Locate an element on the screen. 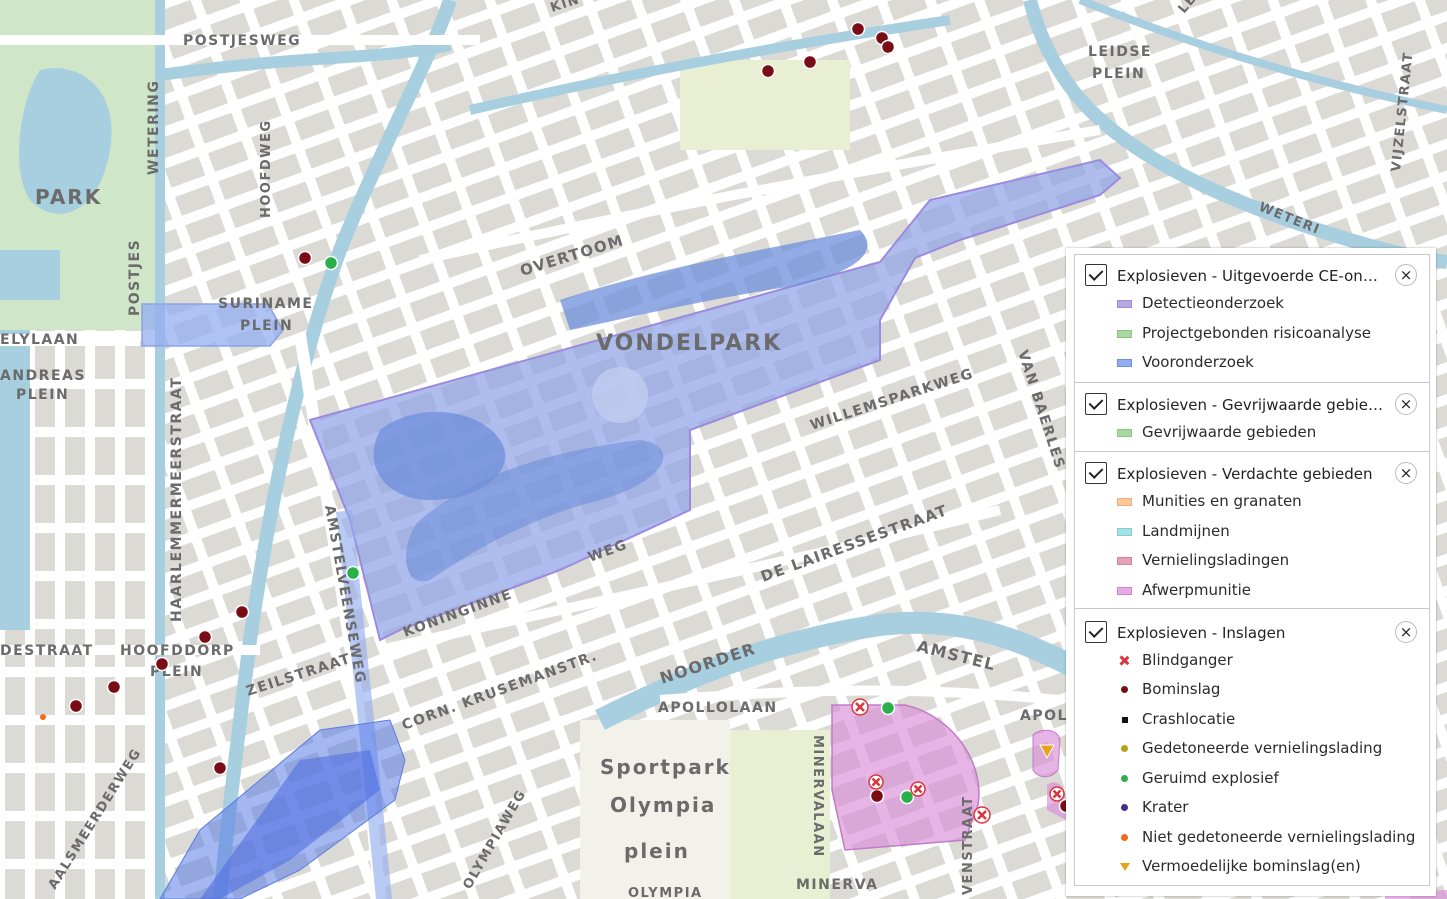 This screenshot has width=1447, height=899. label-destraat: DESTRAAT is located at coordinates (47, 651).